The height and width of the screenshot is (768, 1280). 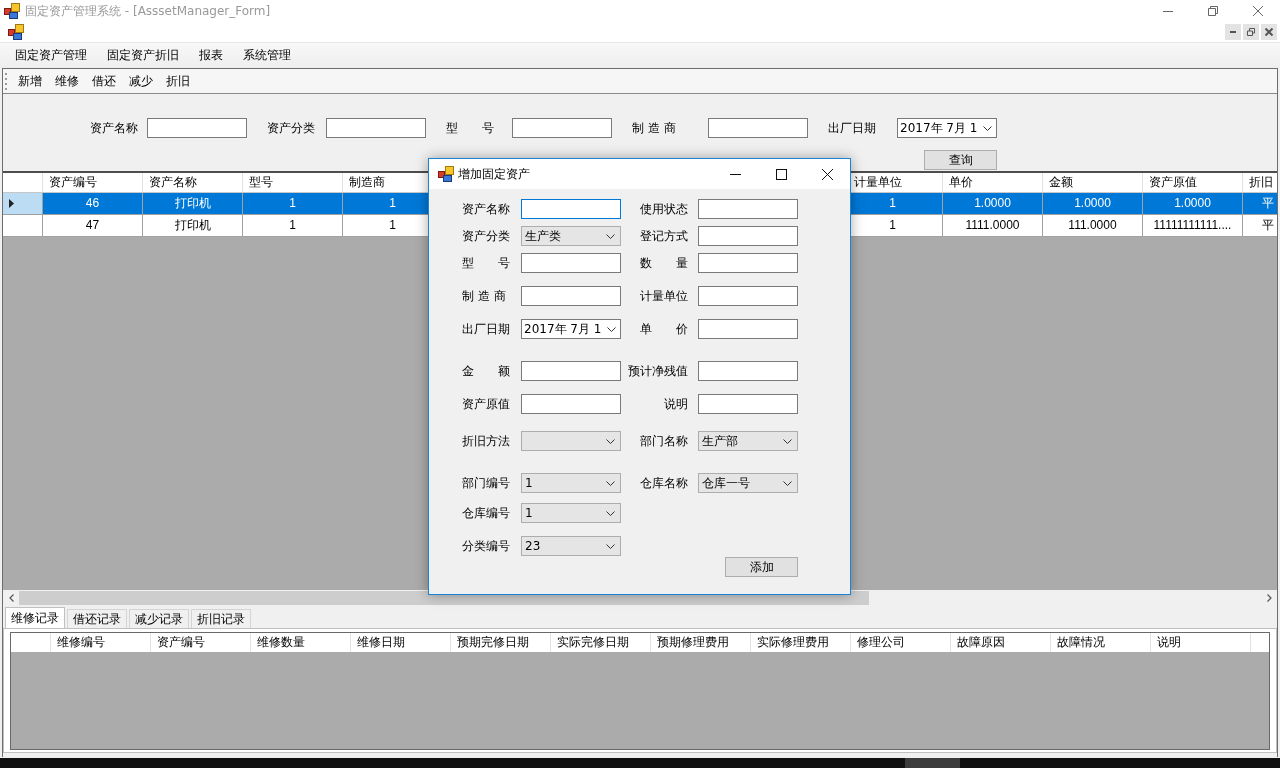 I want to click on field-label: 单 价, so click(x=664, y=329).